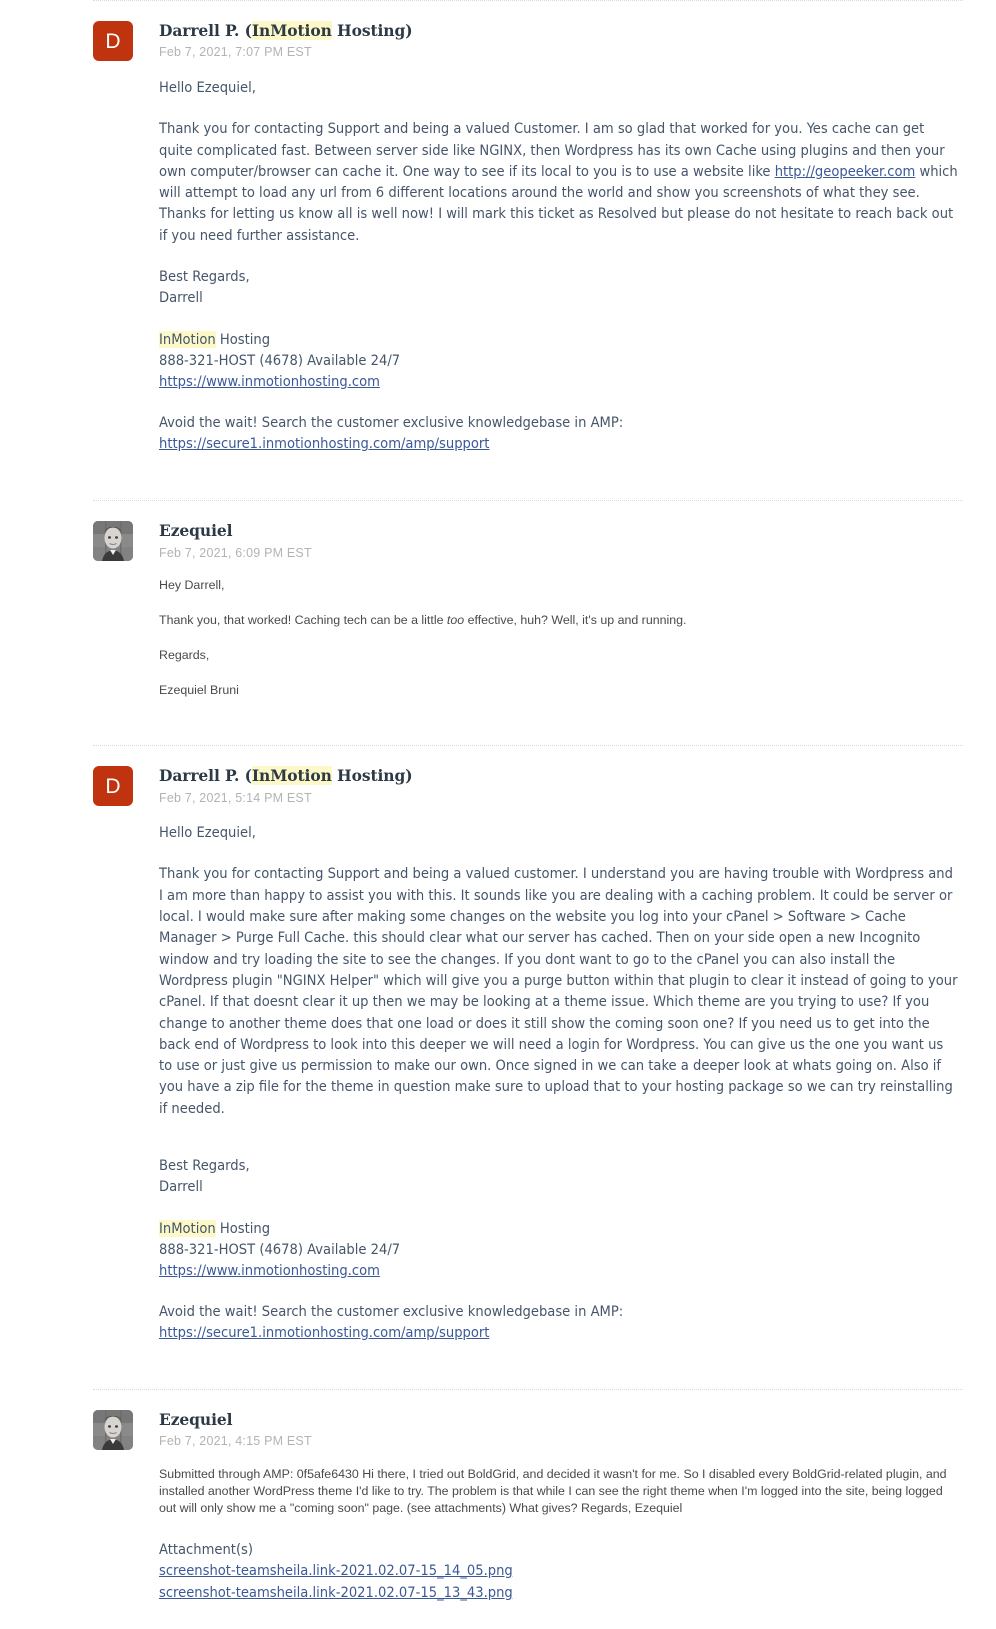 The width and height of the screenshot is (996, 1629). Describe the element at coordinates (845, 171) in the screenshot. I see `geopeeker-link: http://geopeeker.com` at that location.